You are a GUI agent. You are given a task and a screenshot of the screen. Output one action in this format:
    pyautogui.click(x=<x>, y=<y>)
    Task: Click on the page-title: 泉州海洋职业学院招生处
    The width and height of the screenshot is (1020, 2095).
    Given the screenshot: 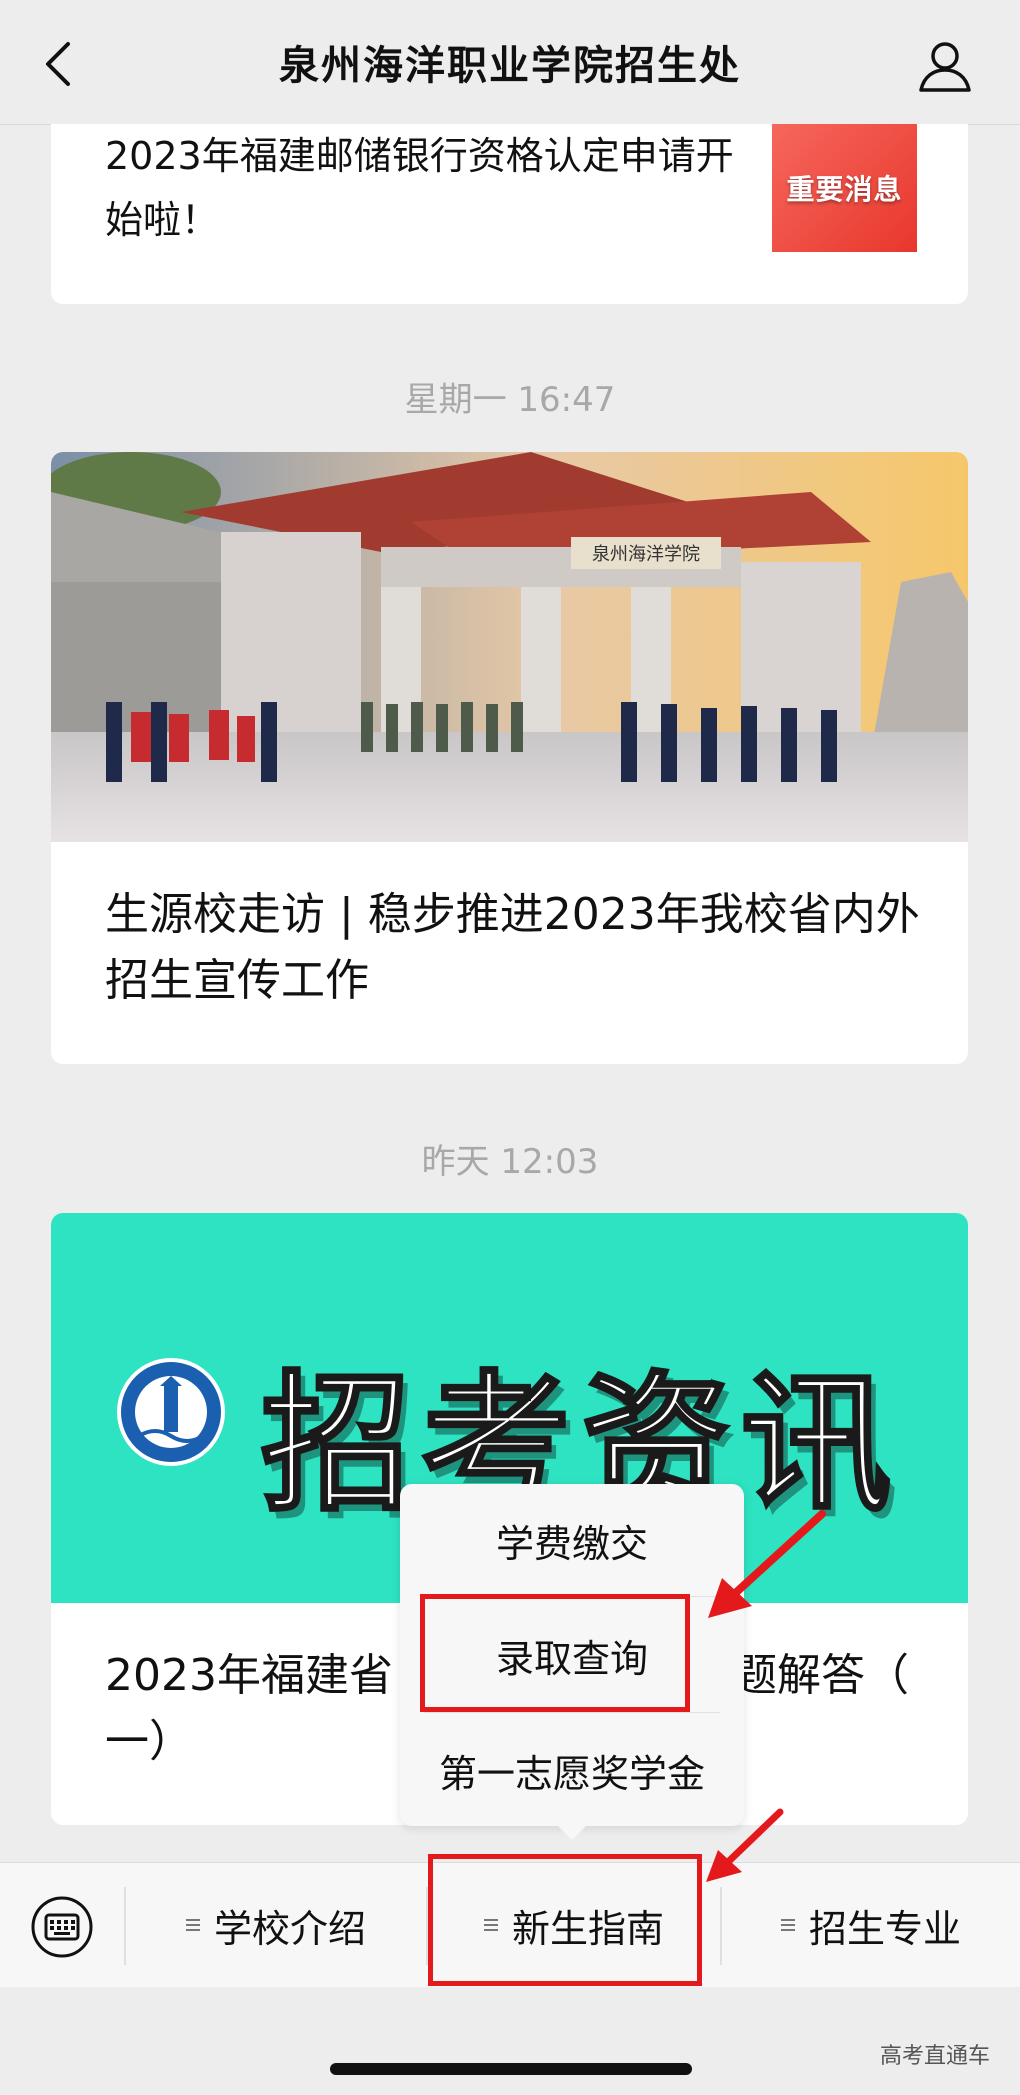 What is the action you would take?
    pyautogui.click(x=510, y=66)
    